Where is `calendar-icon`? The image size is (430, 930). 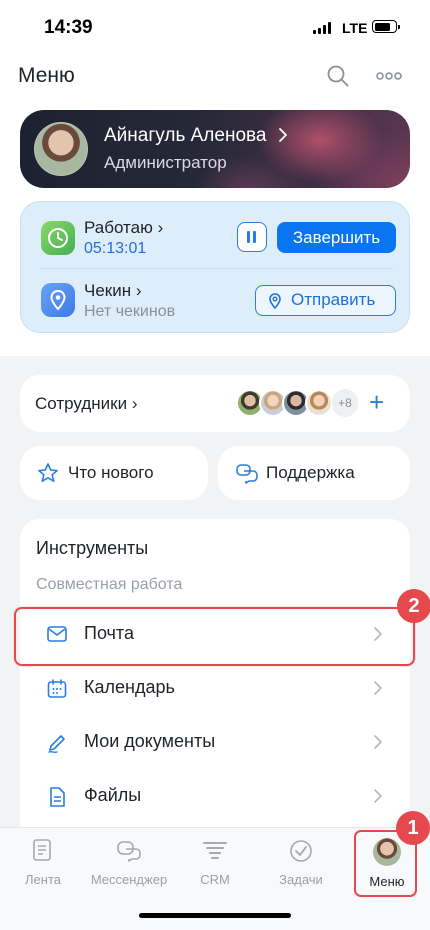
calendar-icon is located at coordinates (57, 688).